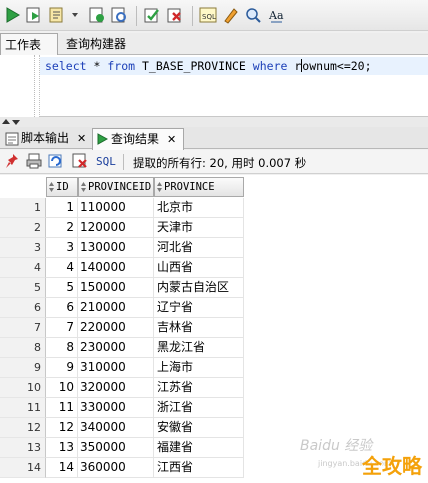 The image size is (428, 483). Describe the element at coordinates (199, 308) in the screenshot. I see `cell-province: 辽宁省` at that location.